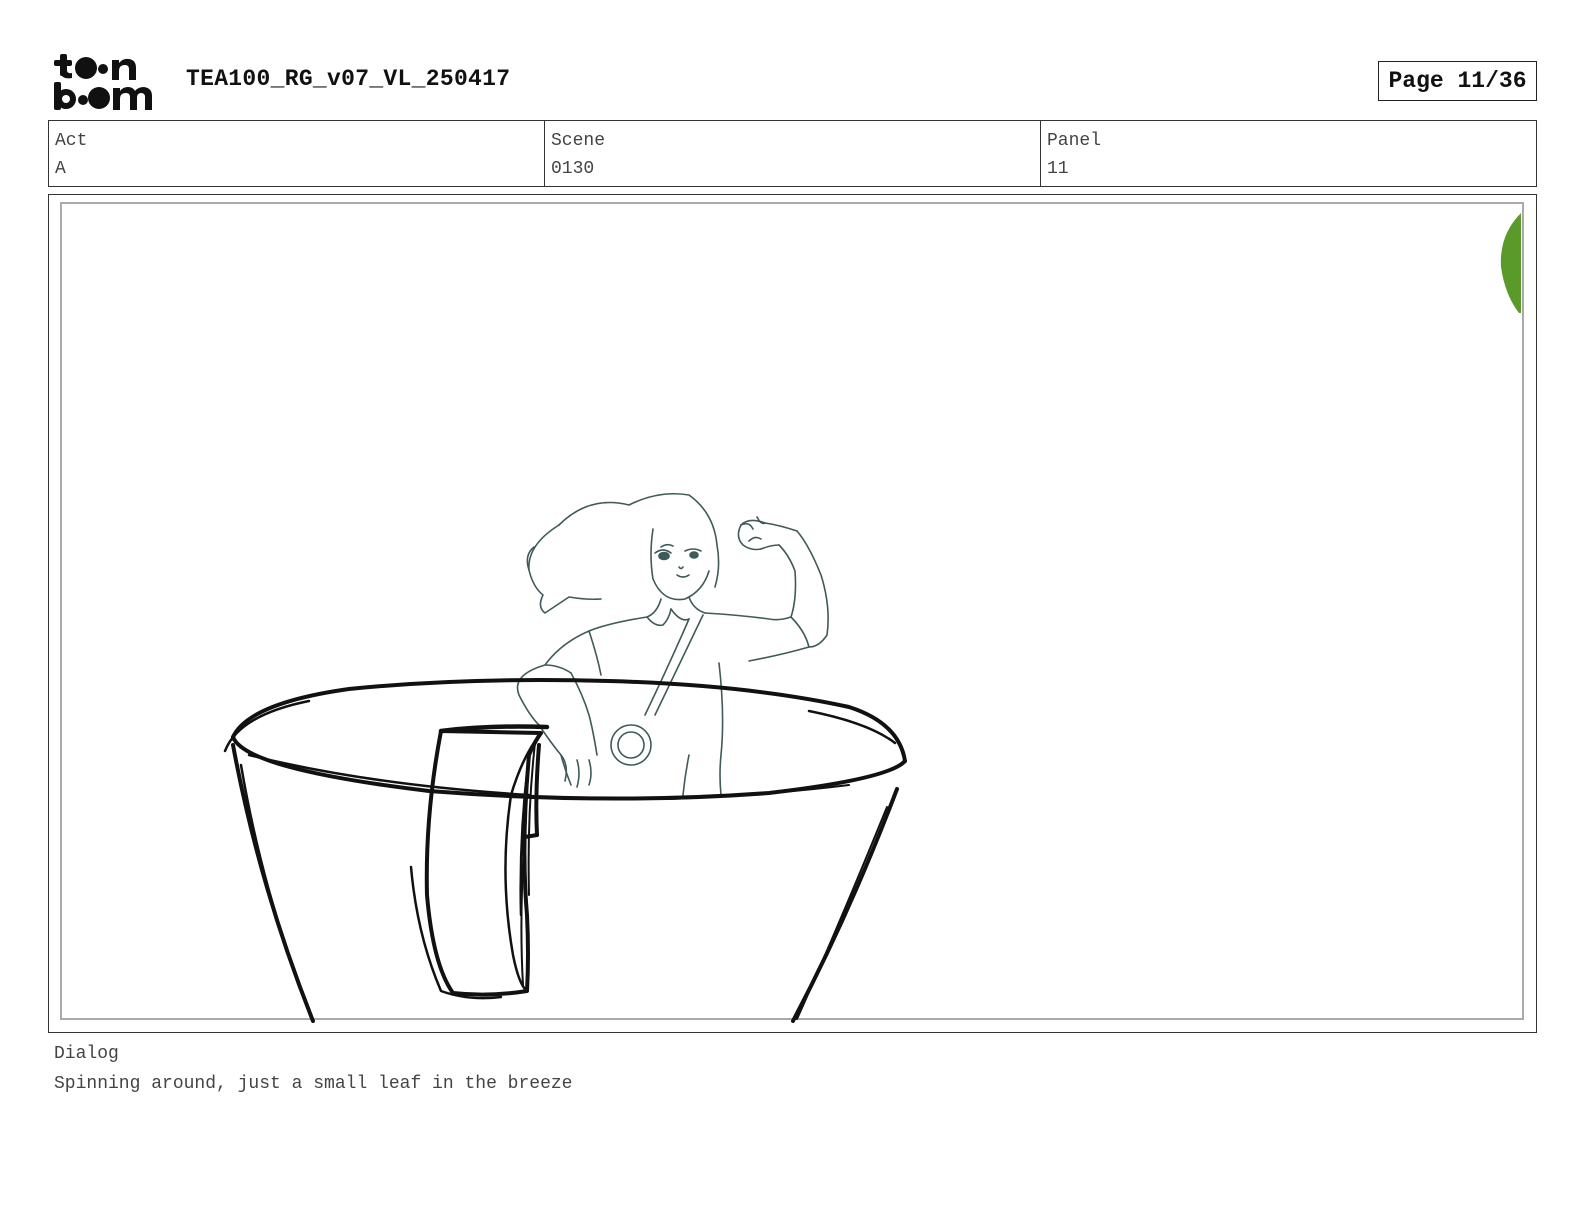  What do you see at coordinates (1510, 263) in the screenshot?
I see `leaf-edge-icon` at bounding box center [1510, 263].